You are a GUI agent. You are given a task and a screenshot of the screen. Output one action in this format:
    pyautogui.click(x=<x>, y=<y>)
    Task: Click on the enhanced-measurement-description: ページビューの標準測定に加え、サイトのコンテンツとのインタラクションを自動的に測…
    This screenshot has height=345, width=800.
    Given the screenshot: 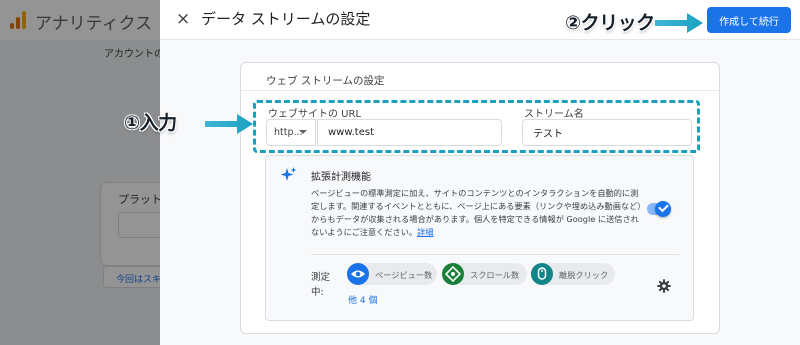 What is the action you would take?
    pyautogui.click(x=477, y=213)
    